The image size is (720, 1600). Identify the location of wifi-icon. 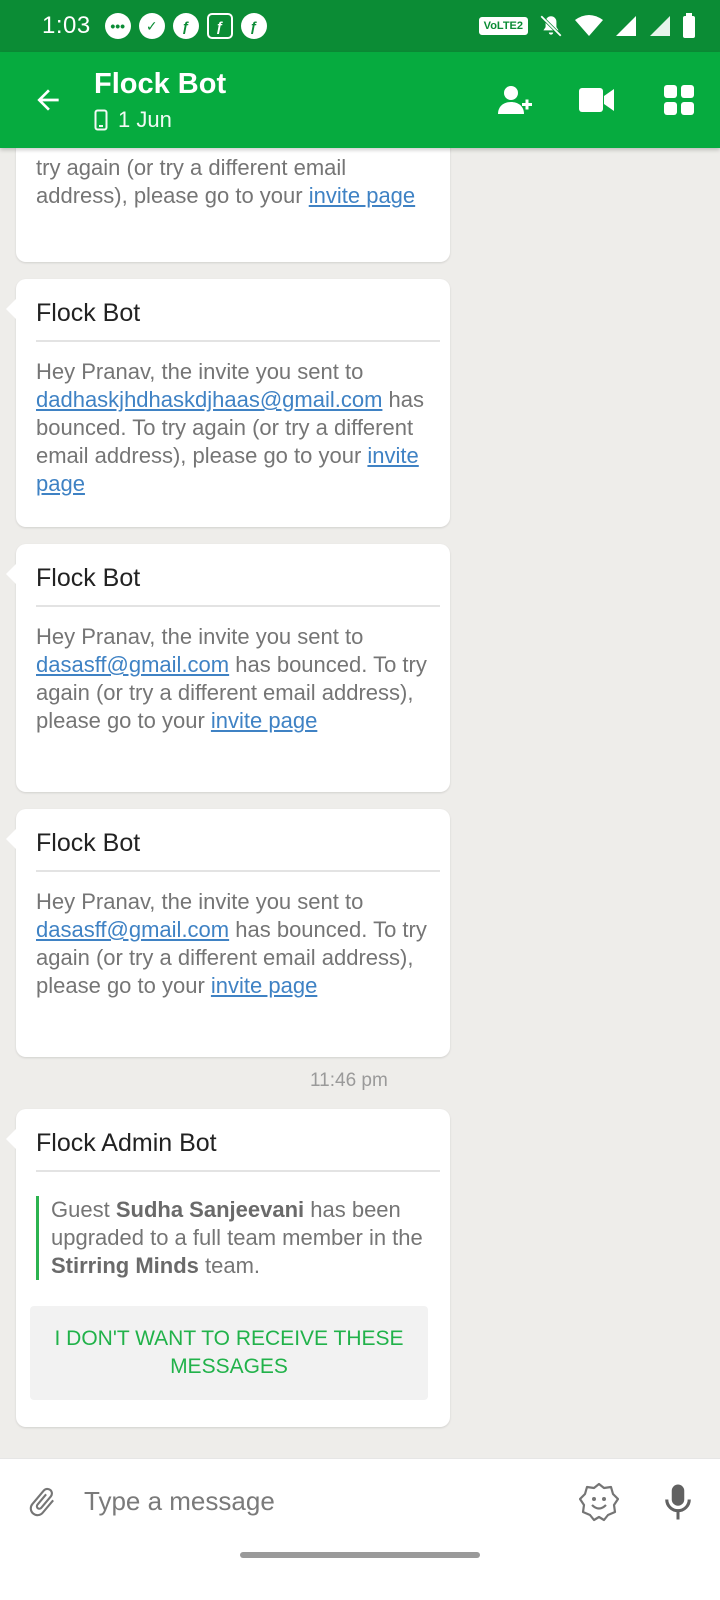
(589, 25).